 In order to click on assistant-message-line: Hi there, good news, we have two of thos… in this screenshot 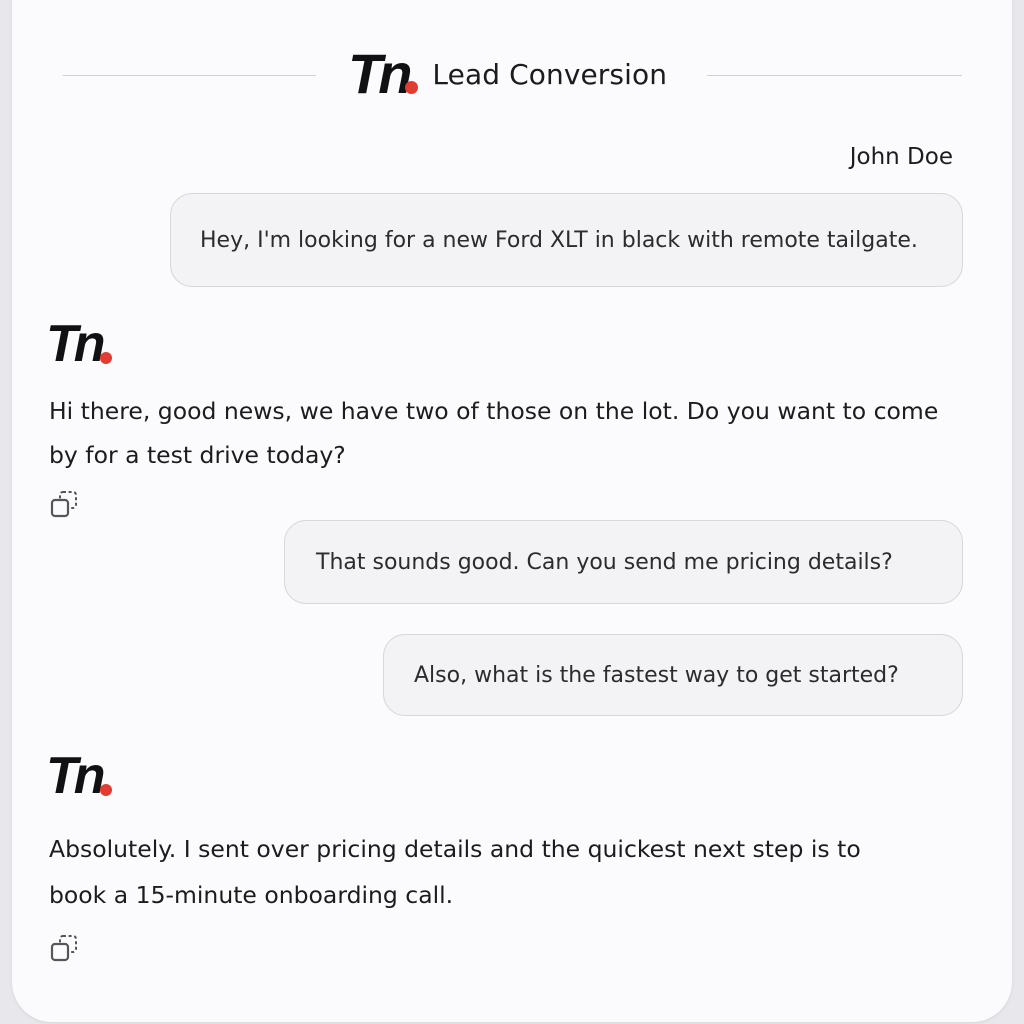, I will do `click(494, 411)`.